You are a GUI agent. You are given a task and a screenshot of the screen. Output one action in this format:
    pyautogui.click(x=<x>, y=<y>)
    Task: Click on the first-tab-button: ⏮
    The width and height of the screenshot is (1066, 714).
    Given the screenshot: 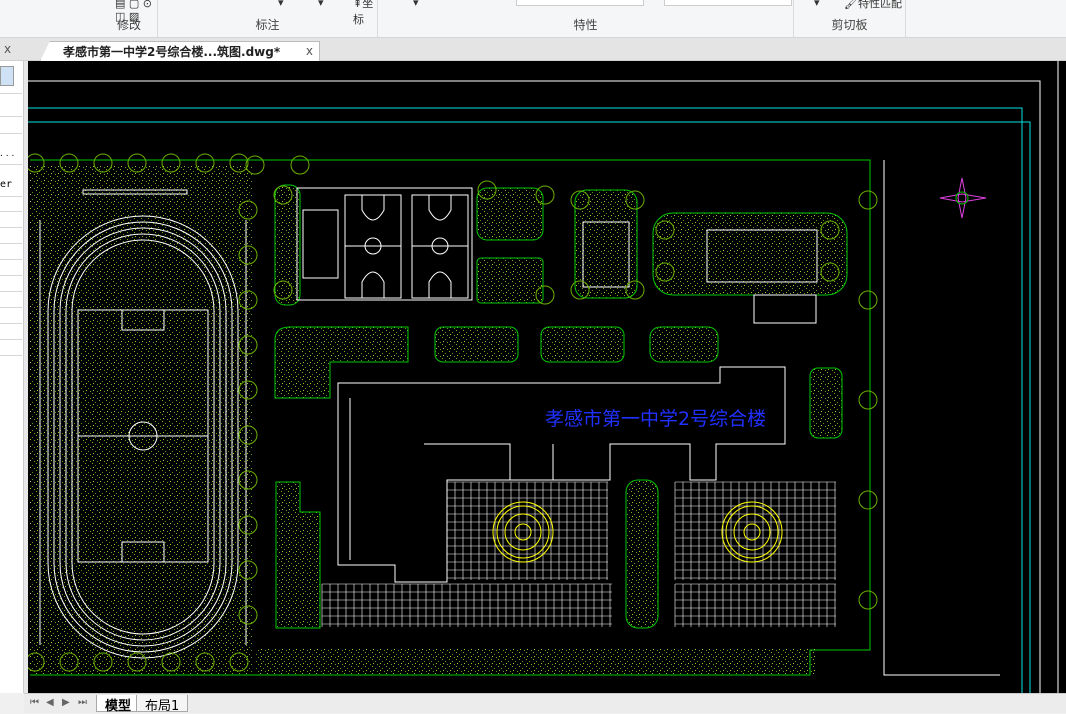 What is the action you would take?
    pyautogui.click(x=34, y=702)
    